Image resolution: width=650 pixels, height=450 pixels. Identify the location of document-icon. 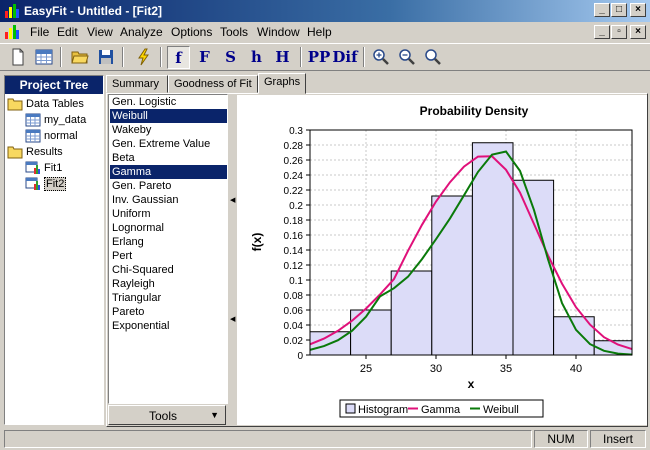
(12, 32).